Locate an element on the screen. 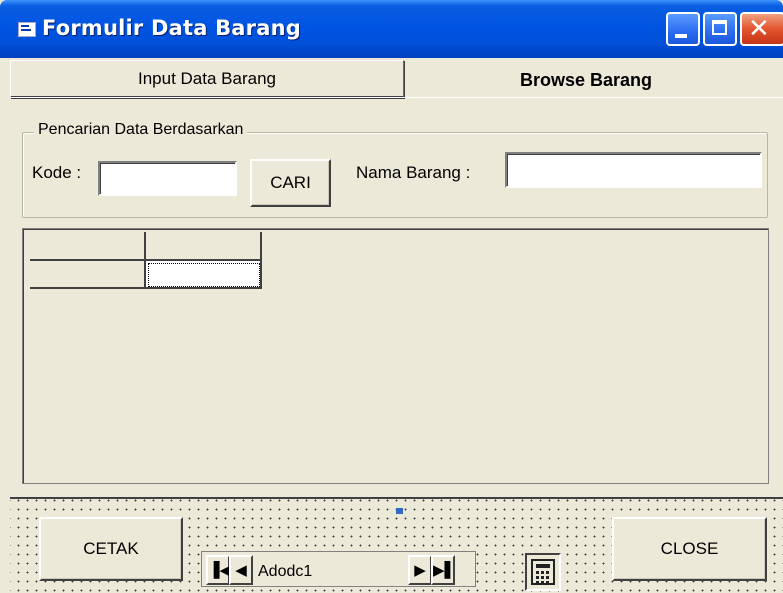 The image size is (783, 593). tab-browse-barang: Browse Barang is located at coordinates (586, 80).